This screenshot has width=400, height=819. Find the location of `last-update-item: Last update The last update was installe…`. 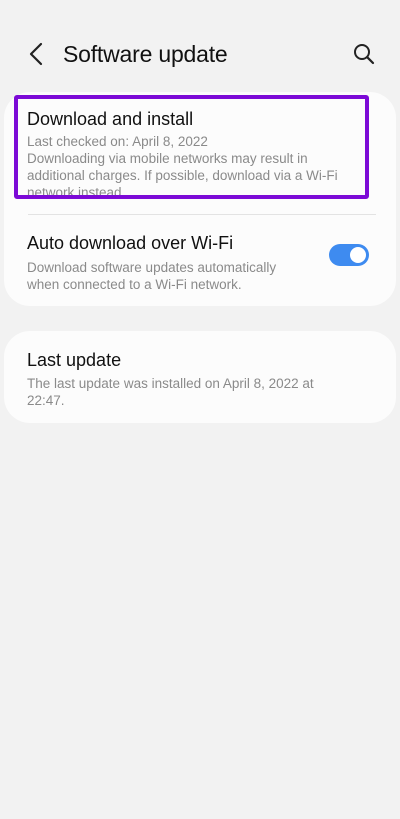

last-update-item: Last update The last update was installe… is located at coordinates (200, 377).